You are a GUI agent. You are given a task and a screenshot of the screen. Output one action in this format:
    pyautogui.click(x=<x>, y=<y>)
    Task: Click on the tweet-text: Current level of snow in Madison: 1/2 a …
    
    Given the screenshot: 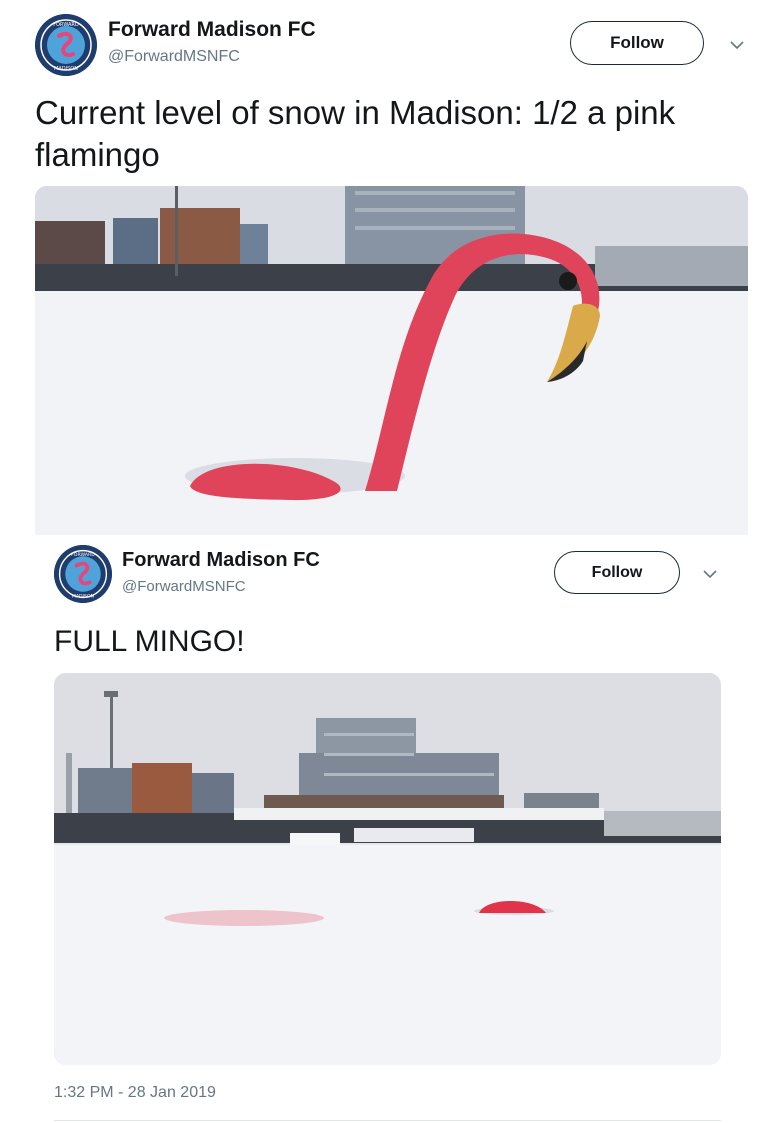 What is the action you would take?
    pyautogui.click(x=355, y=133)
    